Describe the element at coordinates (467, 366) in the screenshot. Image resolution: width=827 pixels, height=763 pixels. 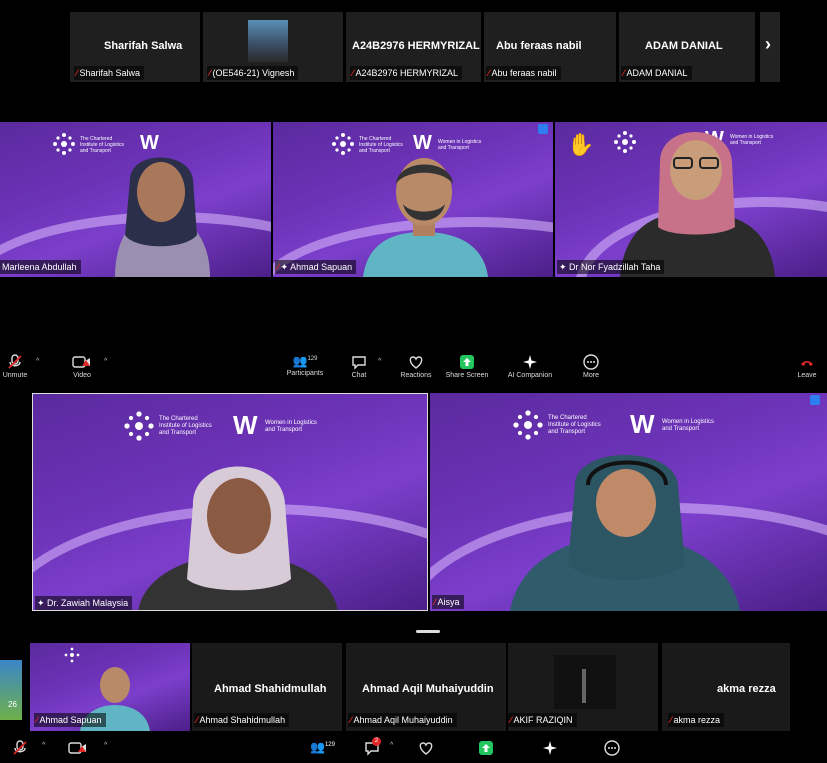
I see `share-screen-button: Share Screen` at that location.